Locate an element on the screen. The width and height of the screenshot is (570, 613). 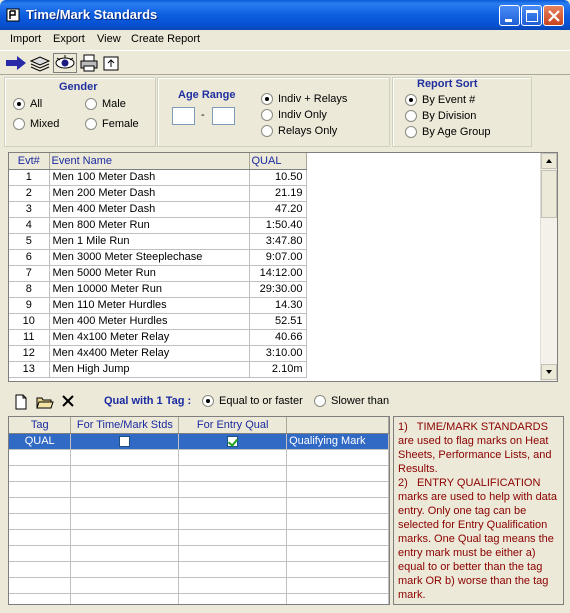
table-row: 11 Men 4x100 Meter Relay 40.66 is located at coordinates (158, 337).